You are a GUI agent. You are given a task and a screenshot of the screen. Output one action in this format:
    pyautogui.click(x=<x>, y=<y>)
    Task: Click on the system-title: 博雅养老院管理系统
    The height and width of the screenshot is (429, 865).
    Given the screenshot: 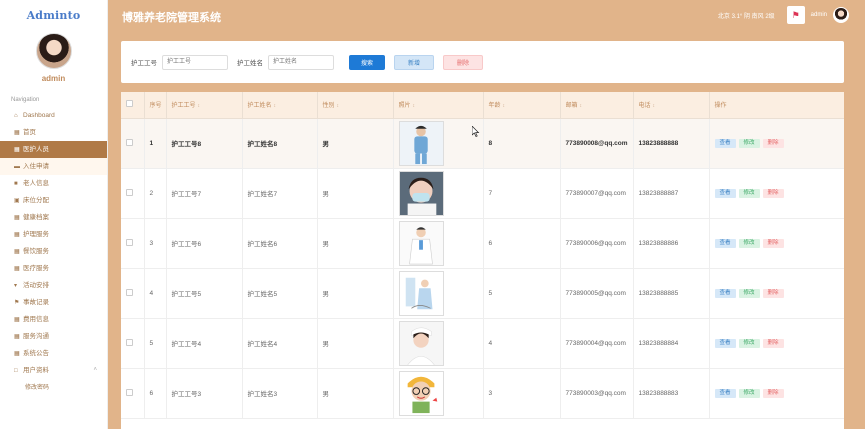 What is the action you would take?
    pyautogui.click(x=171, y=18)
    